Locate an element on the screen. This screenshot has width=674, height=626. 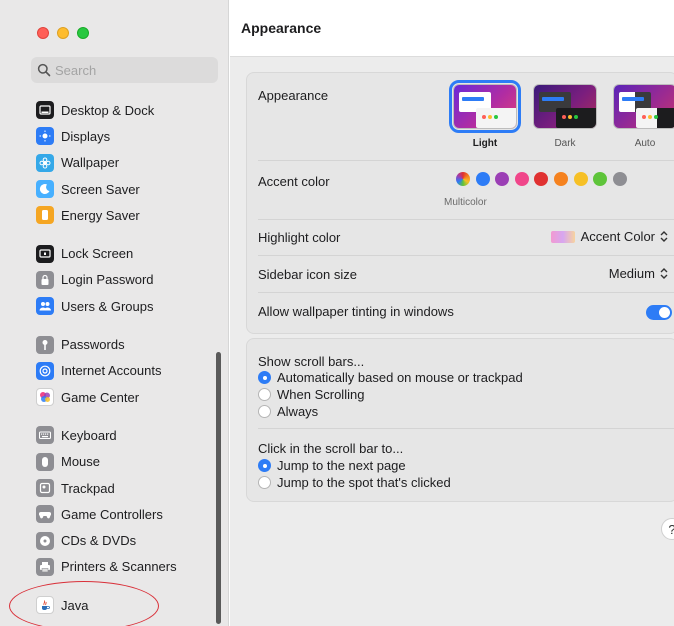
key-icon is located at coordinates (45, 344).